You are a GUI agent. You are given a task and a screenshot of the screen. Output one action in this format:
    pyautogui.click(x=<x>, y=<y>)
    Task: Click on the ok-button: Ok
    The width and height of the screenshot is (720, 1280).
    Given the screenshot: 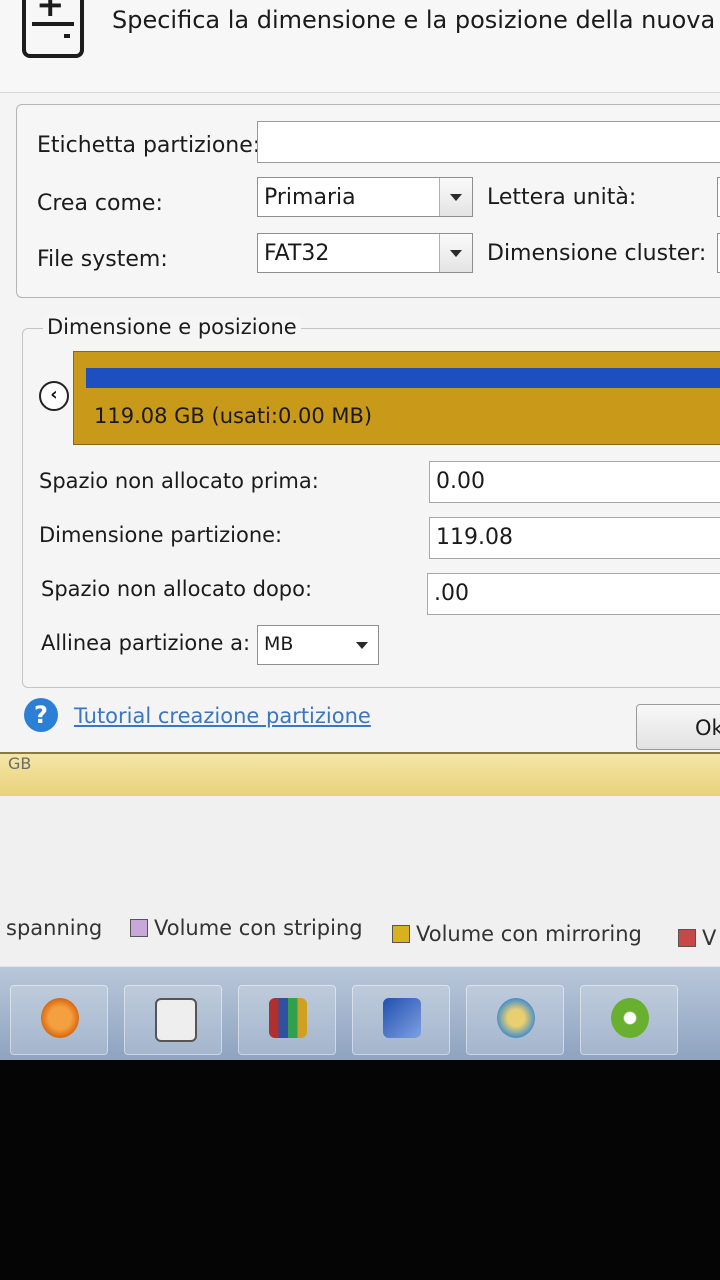 What is the action you would take?
    pyautogui.click(x=678, y=727)
    